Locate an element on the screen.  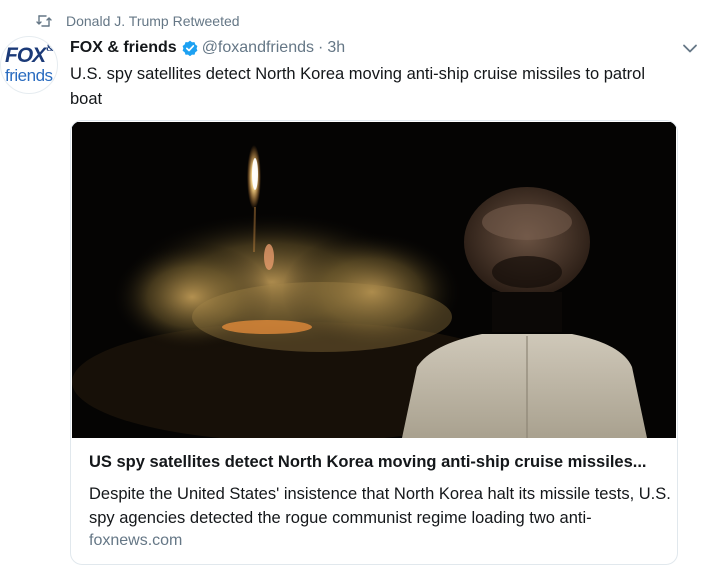
friends-logo-text: friends is located at coordinates (29, 75).